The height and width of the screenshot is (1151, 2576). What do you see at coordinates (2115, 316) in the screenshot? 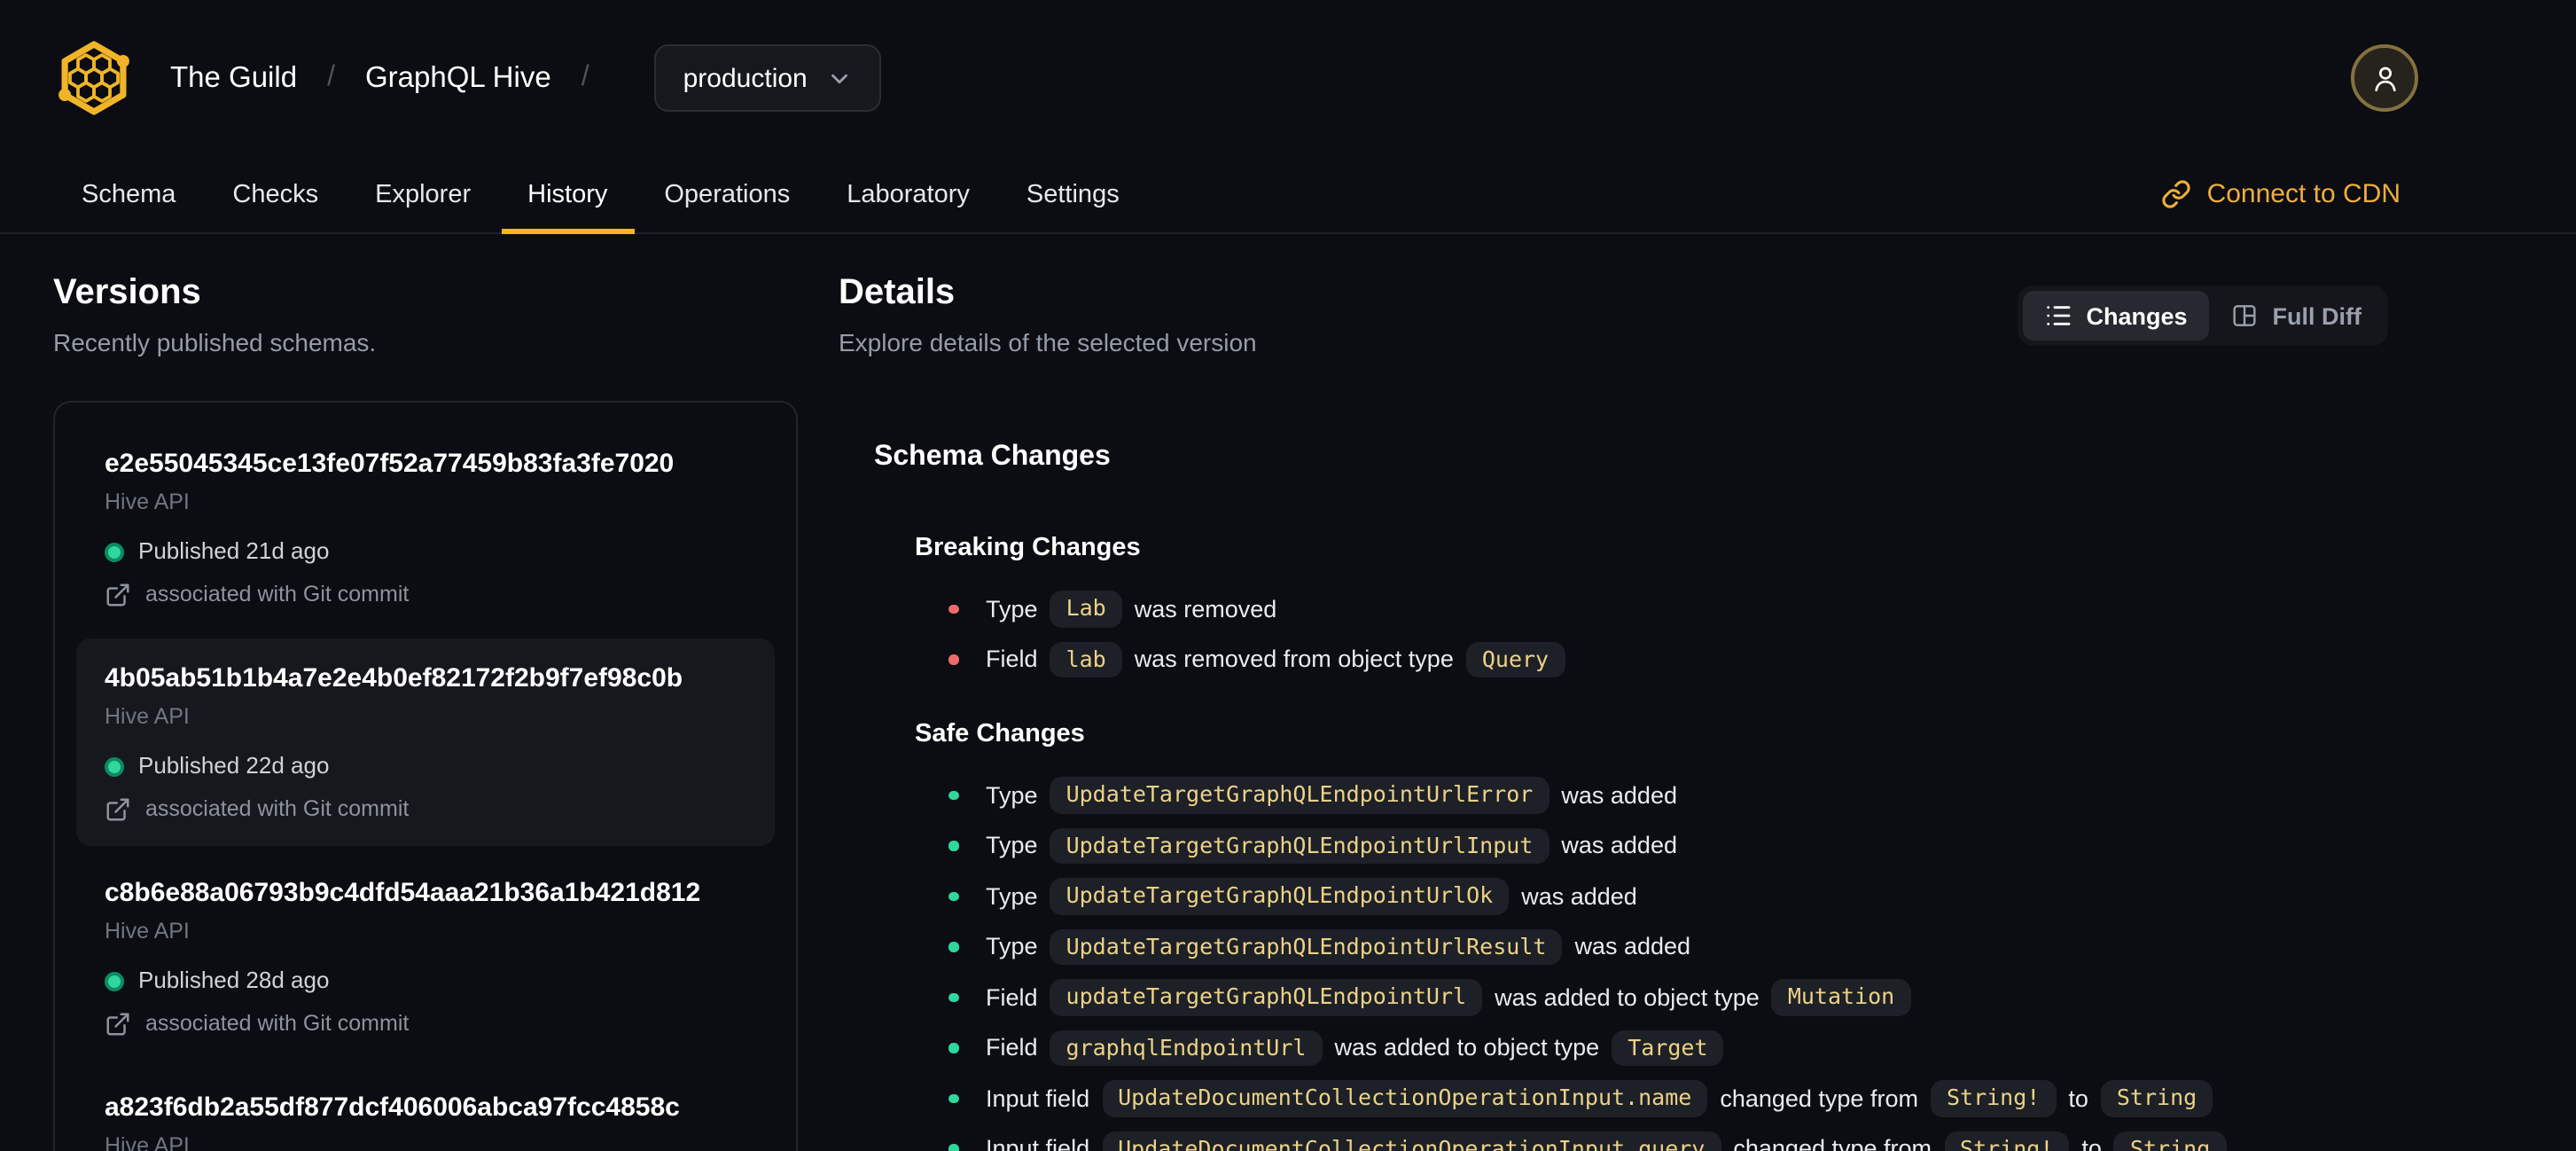
I see `changes-view-button: Changes` at bounding box center [2115, 316].